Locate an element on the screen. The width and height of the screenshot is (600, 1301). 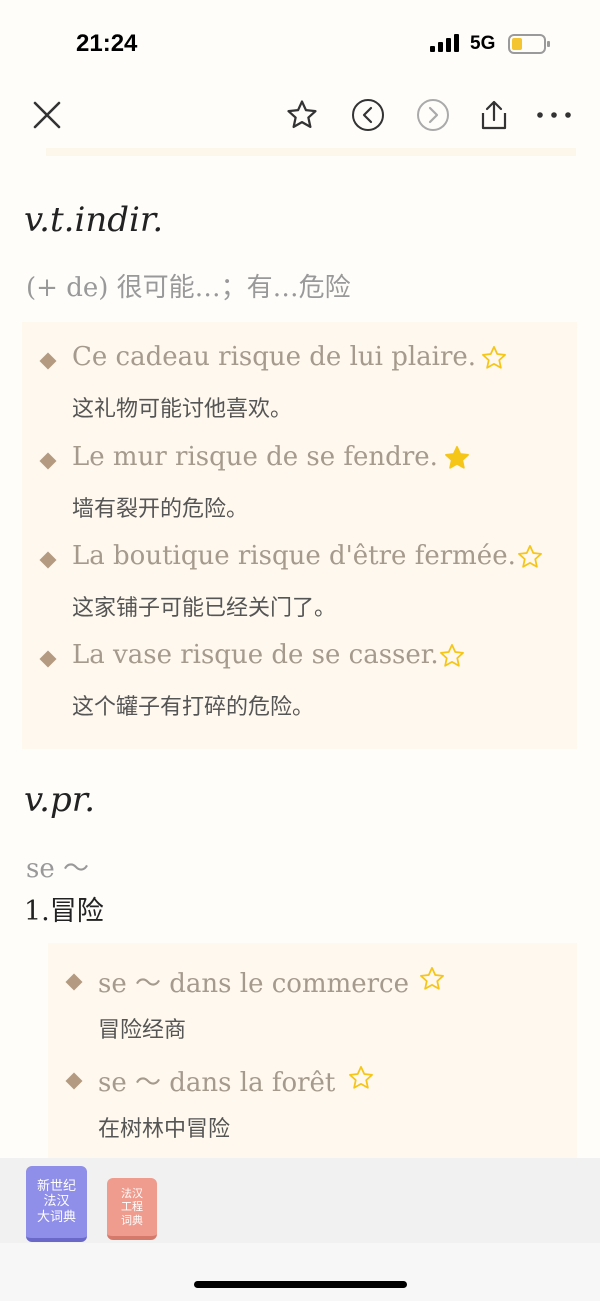
dictionary-label-line: 新世纪 is located at coordinates (56, 1186).